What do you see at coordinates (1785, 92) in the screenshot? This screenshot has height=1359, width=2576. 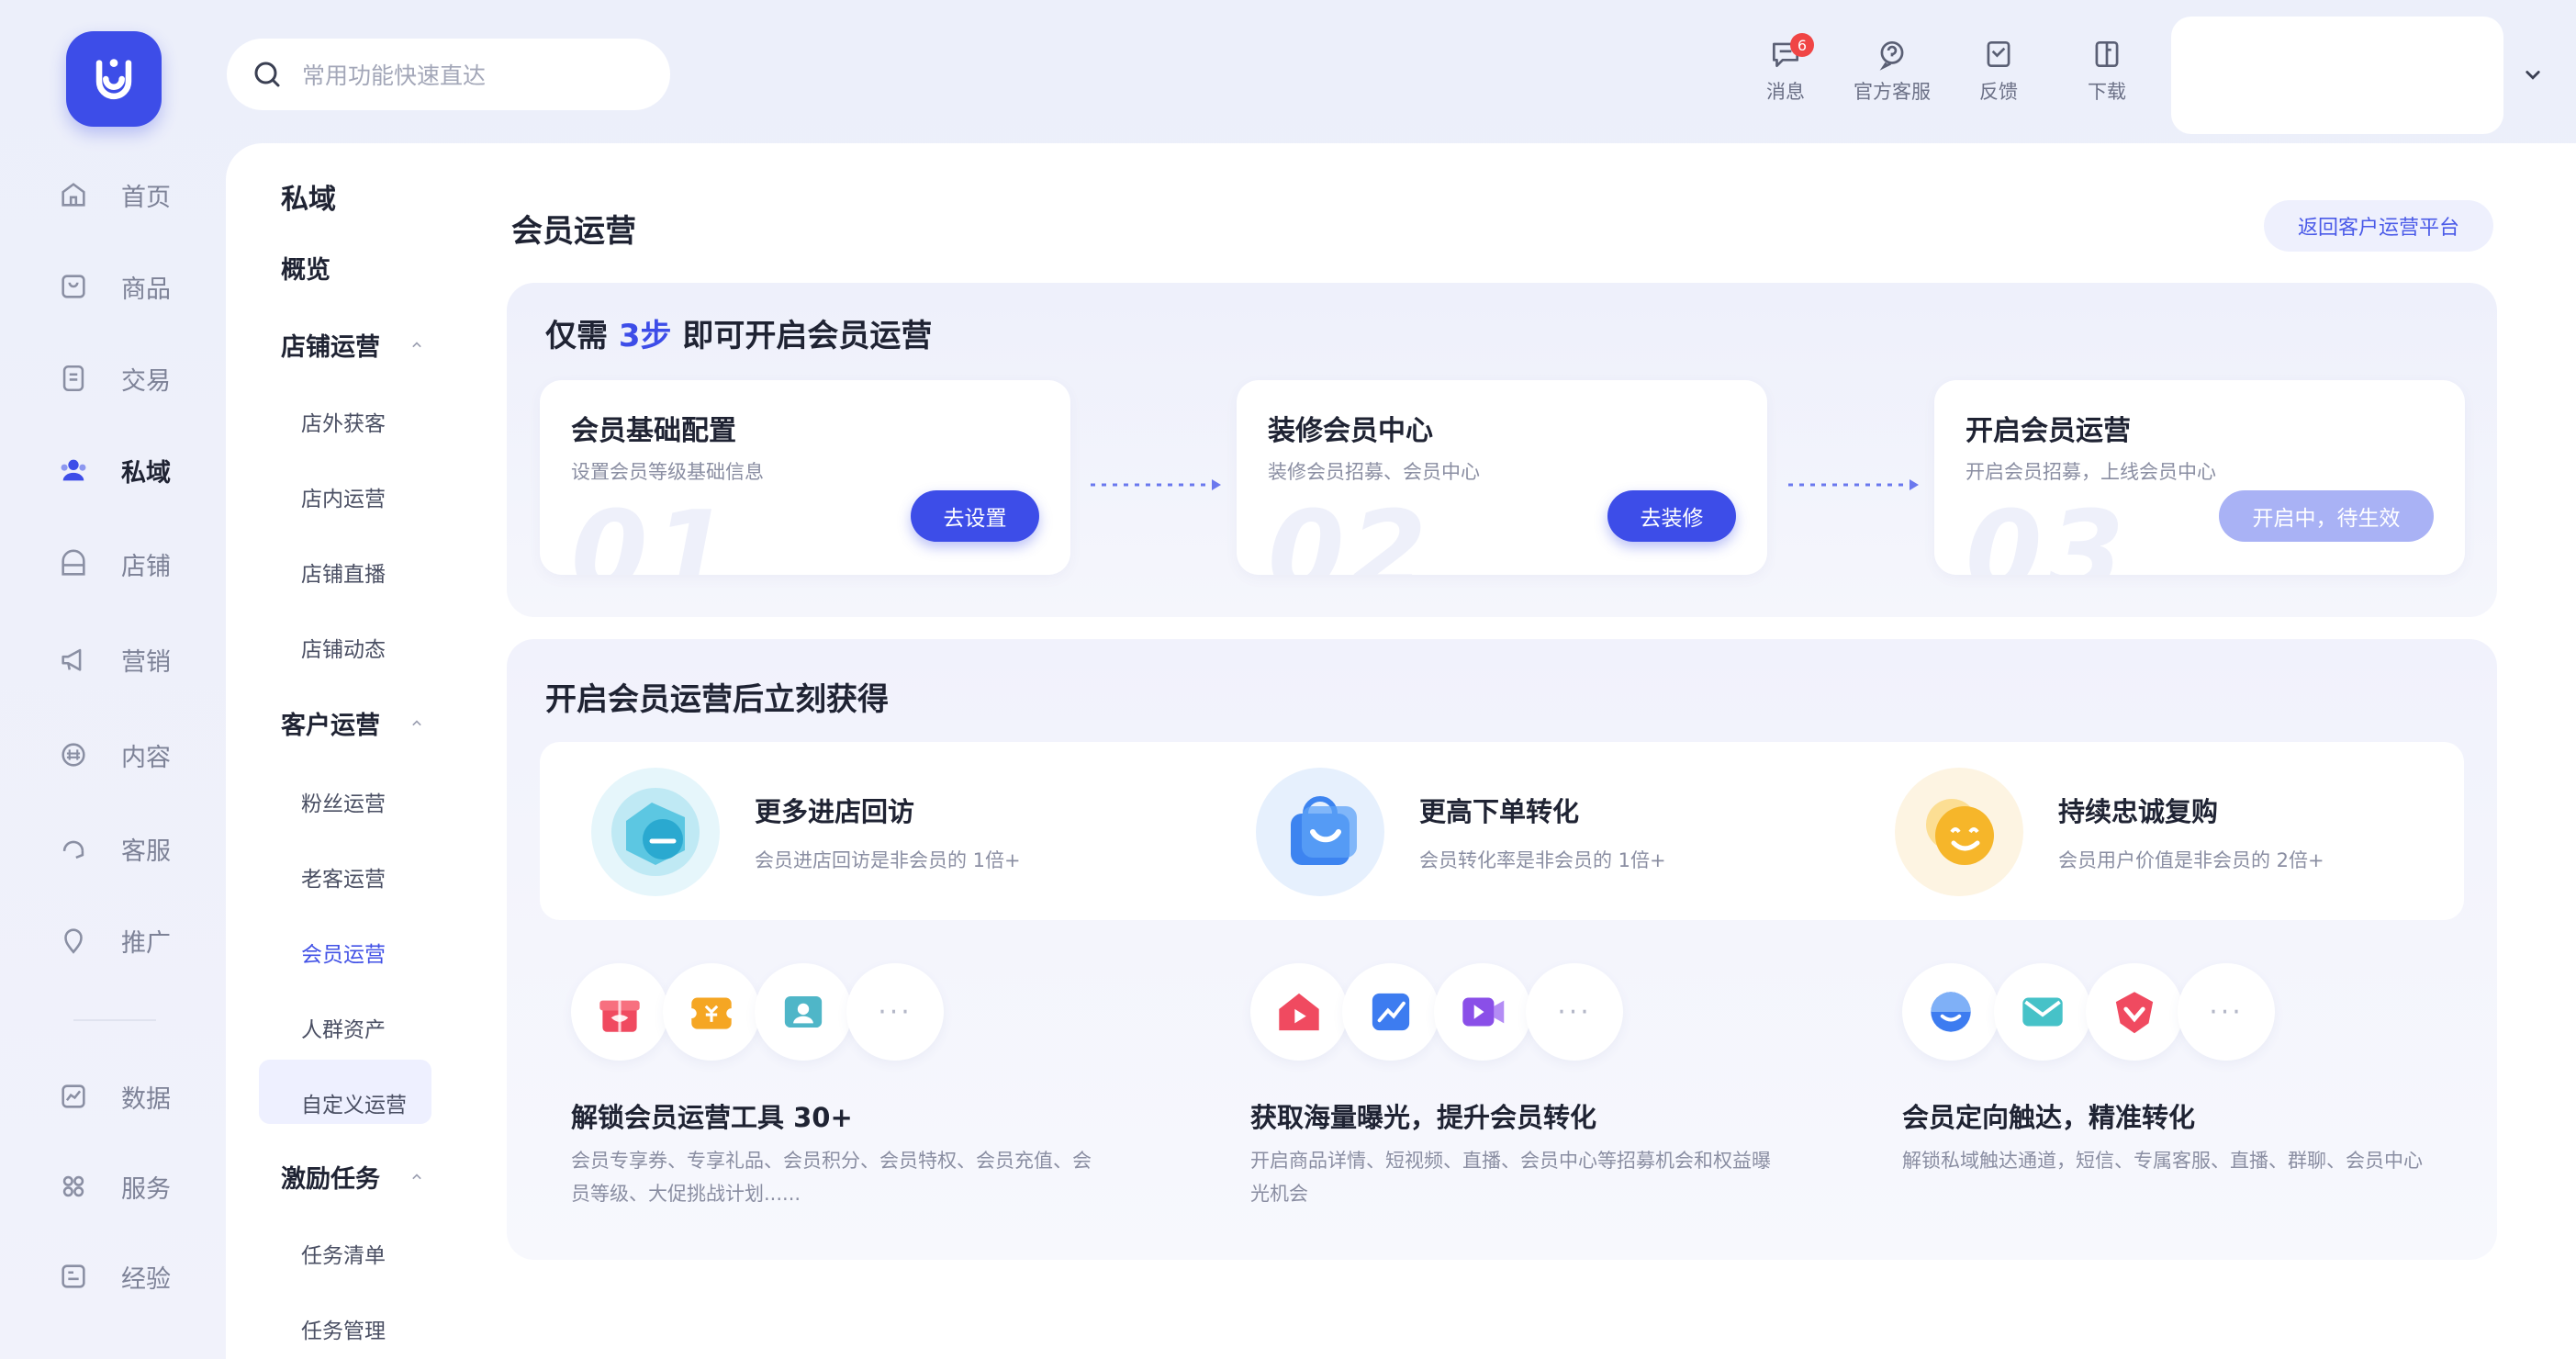 I see `header-tool-label: 消息` at bounding box center [1785, 92].